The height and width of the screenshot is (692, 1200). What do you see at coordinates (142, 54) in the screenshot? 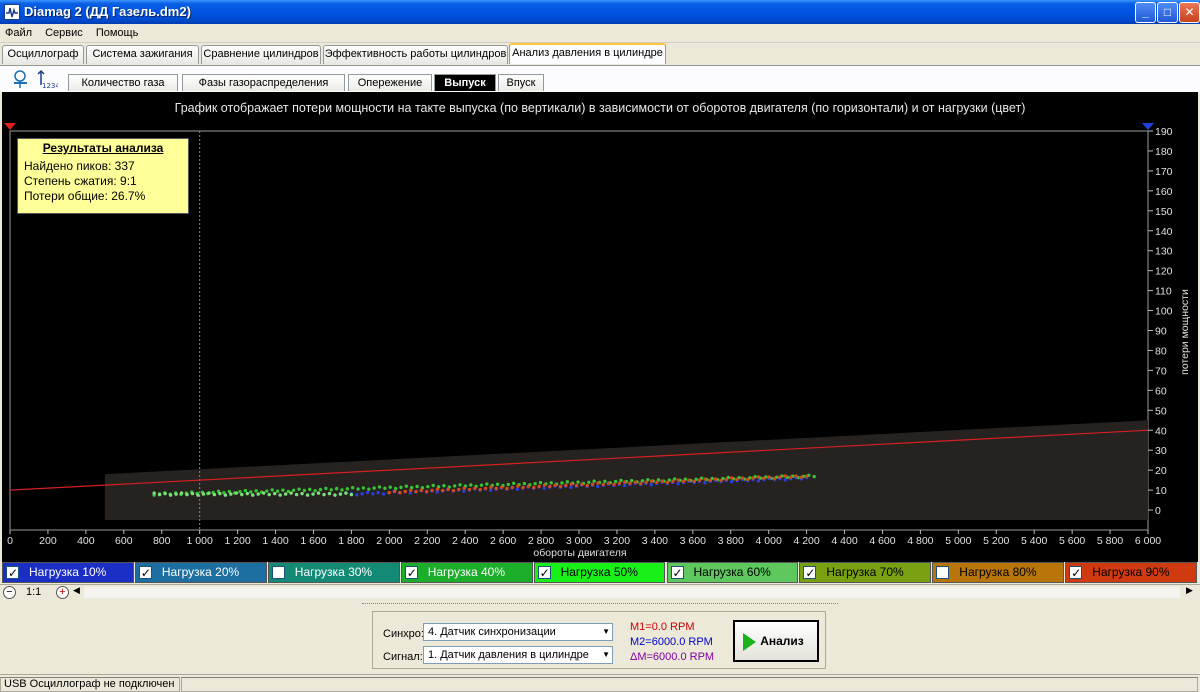
I see `tab-ignition: Система зажигания` at bounding box center [142, 54].